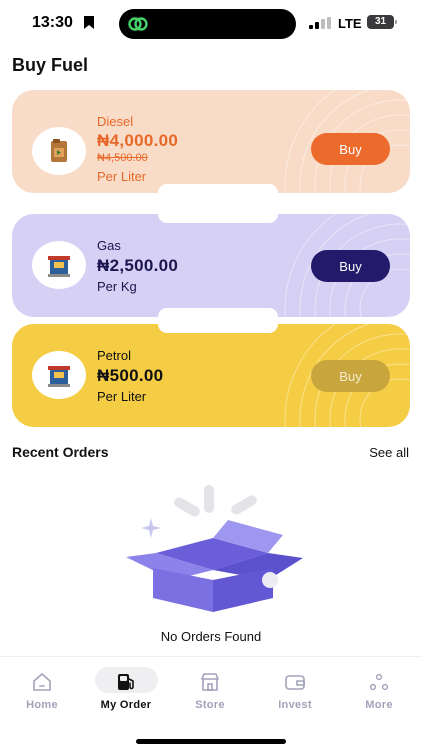 This screenshot has width=422, height=750. I want to click on battery-level: 31, so click(380, 21).